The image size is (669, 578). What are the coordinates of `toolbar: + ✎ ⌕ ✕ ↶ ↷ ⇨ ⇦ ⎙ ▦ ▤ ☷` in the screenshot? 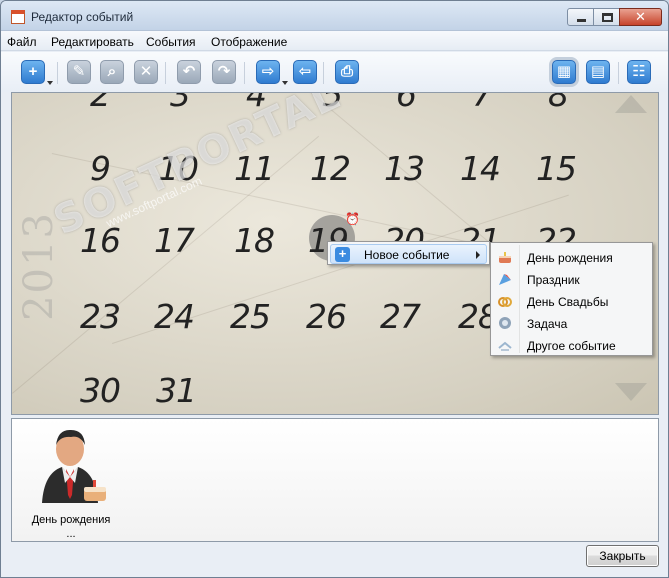 It's located at (334, 72).